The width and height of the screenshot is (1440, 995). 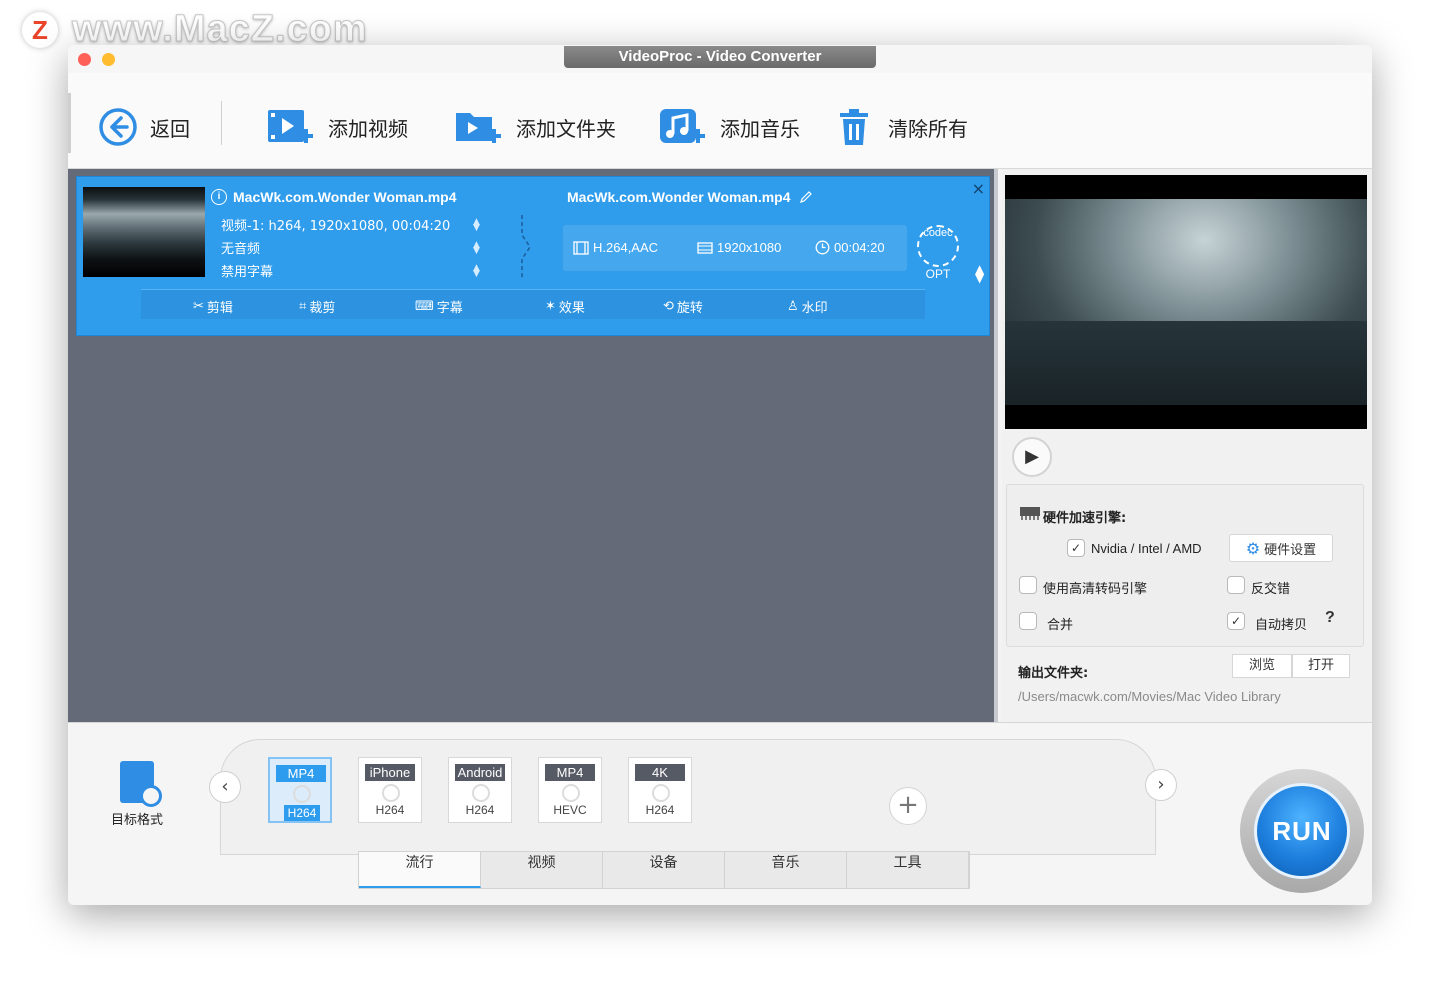 What do you see at coordinates (908, 870) in the screenshot?
I see `category-tab: 工具` at bounding box center [908, 870].